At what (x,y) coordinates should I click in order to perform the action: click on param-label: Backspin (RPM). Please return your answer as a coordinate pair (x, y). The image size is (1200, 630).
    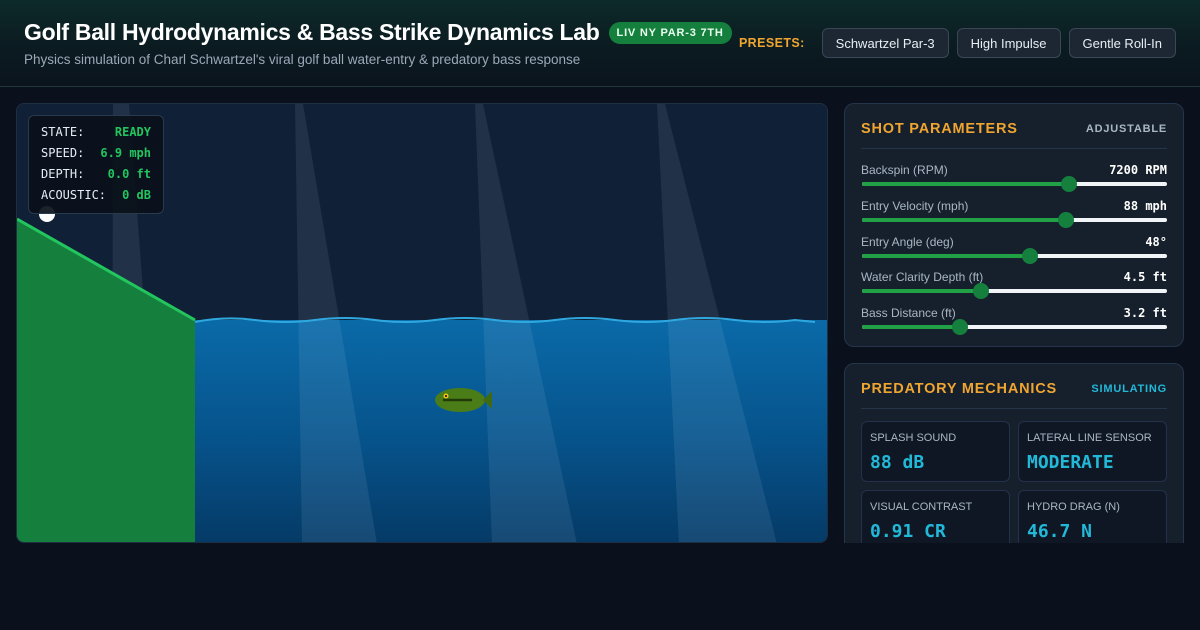
    Looking at the image, I should click on (904, 170).